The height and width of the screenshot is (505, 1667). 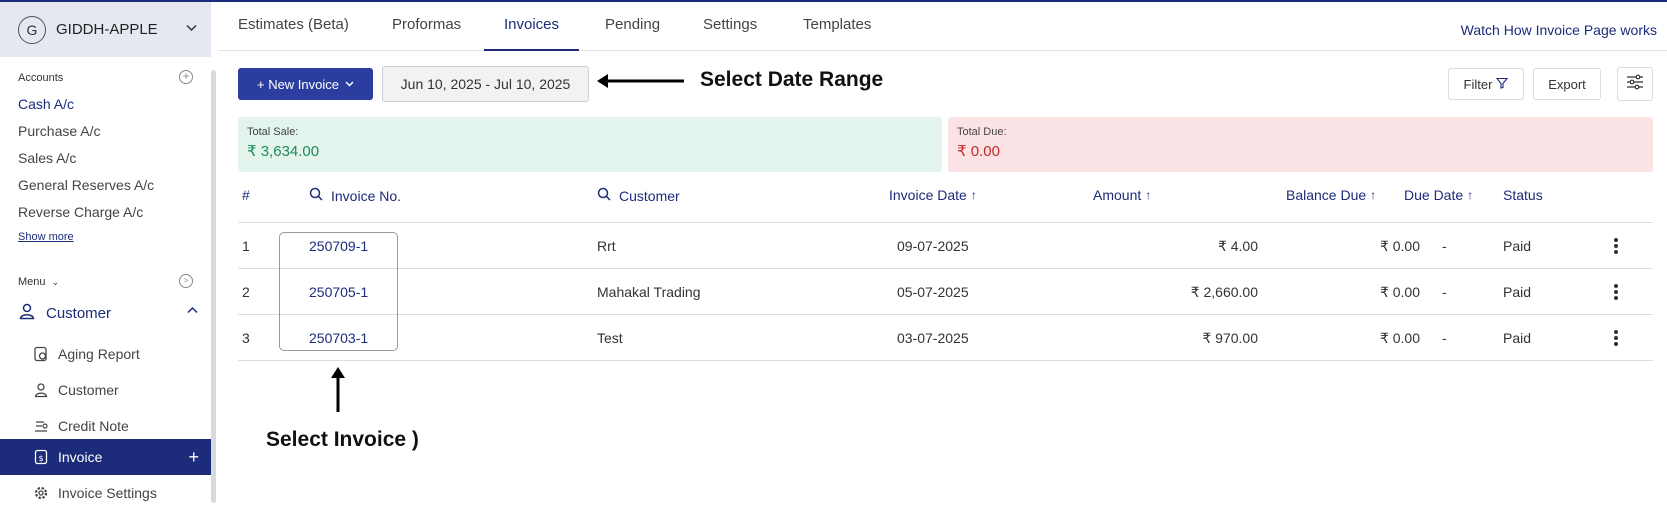 What do you see at coordinates (1230, 338) in the screenshot?
I see `amount: ₹ 970.00` at bounding box center [1230, 338].